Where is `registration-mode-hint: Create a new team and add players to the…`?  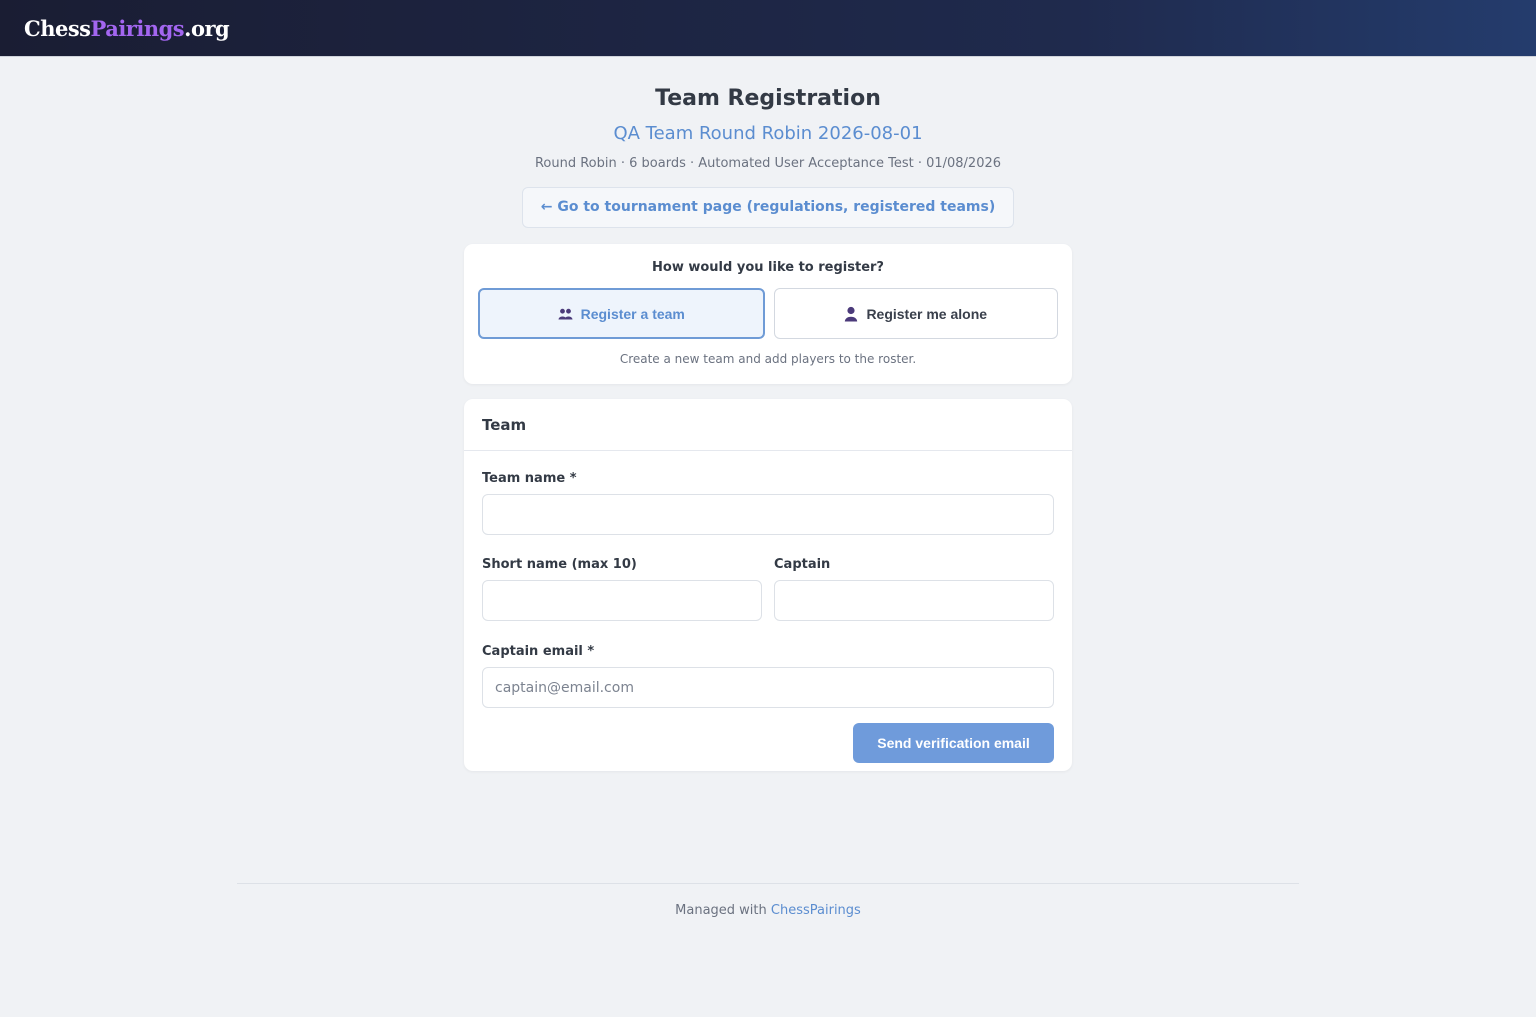
registration-mode-hint: Create a new team and add players to the… is located at coordinates (768, 359).